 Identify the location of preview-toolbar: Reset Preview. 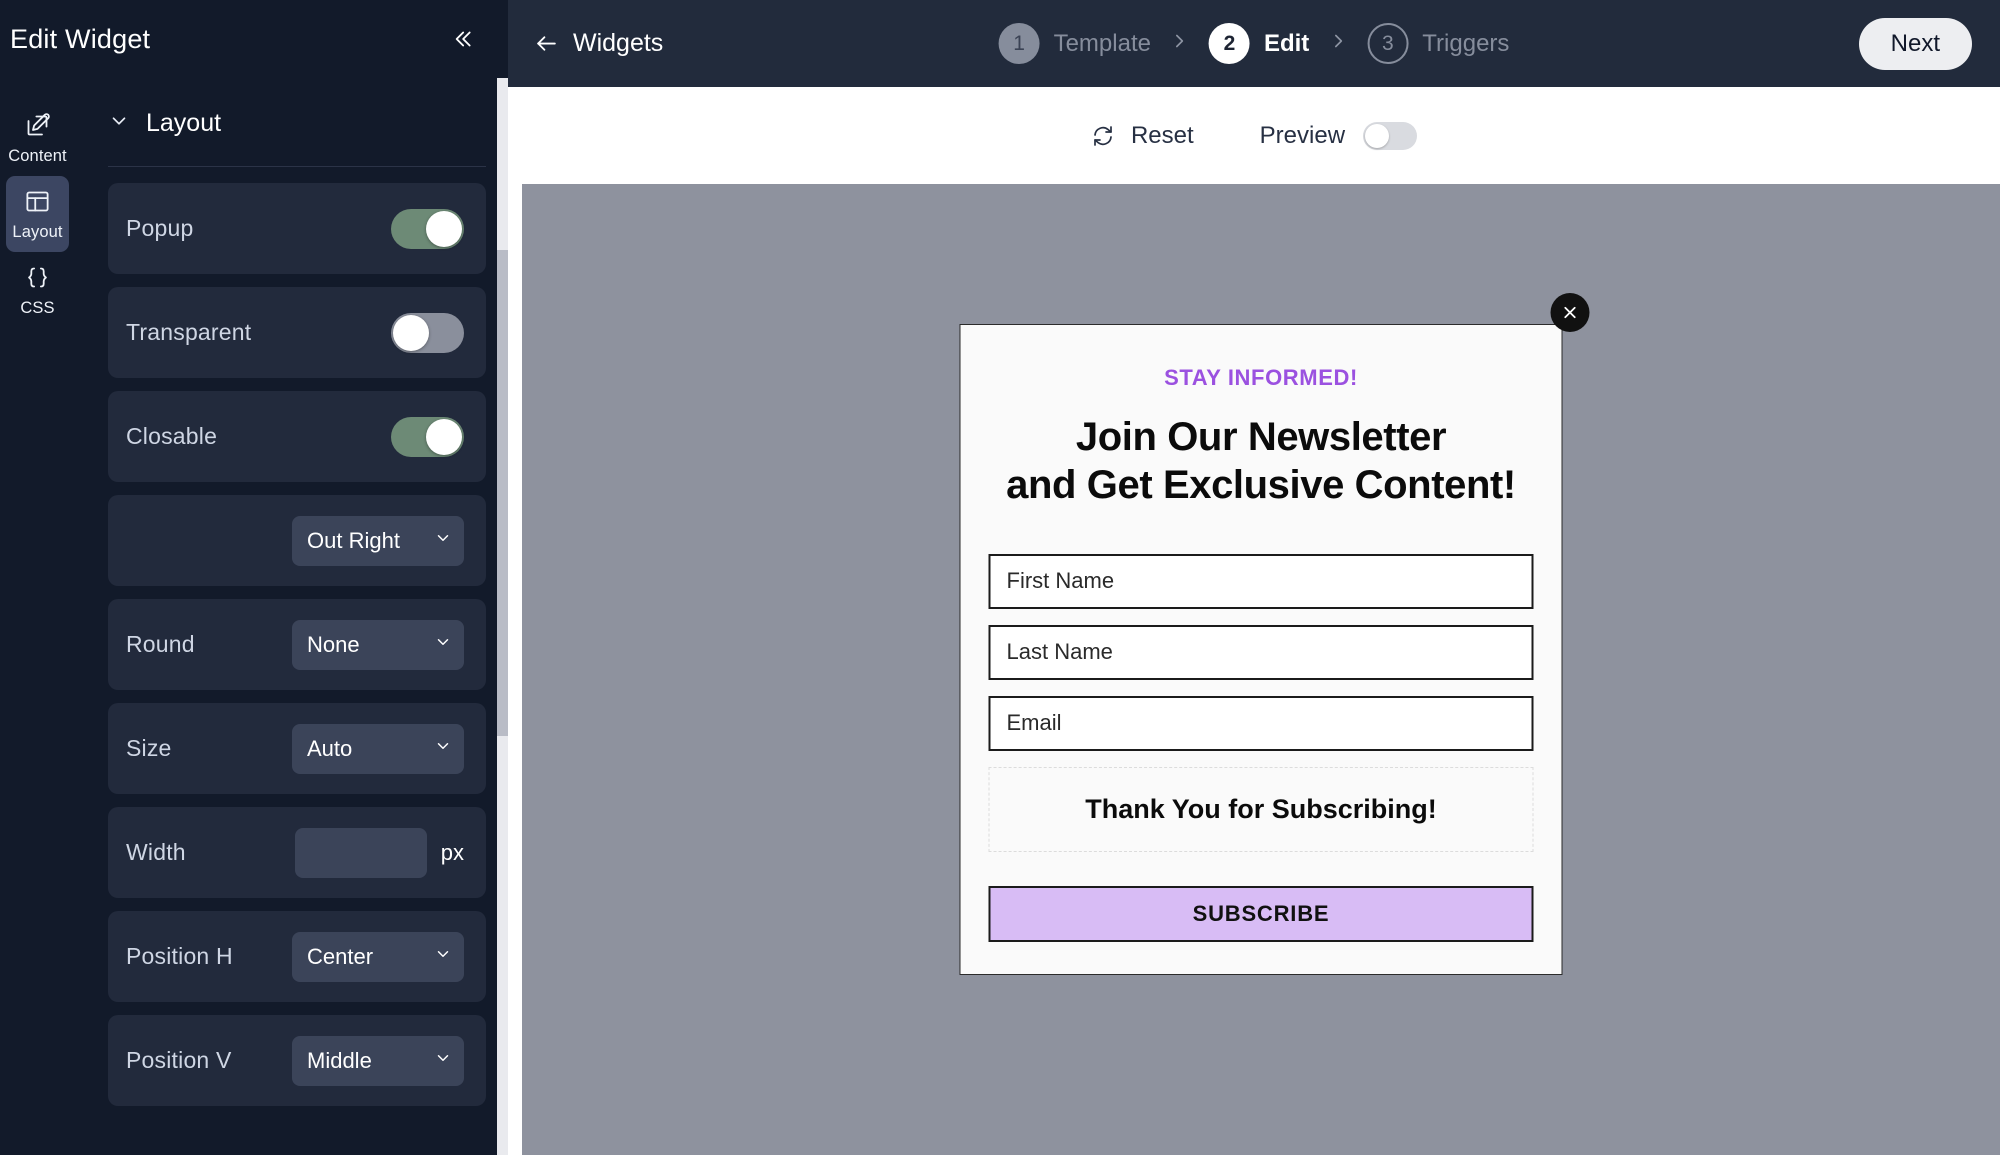
(1254, 135).